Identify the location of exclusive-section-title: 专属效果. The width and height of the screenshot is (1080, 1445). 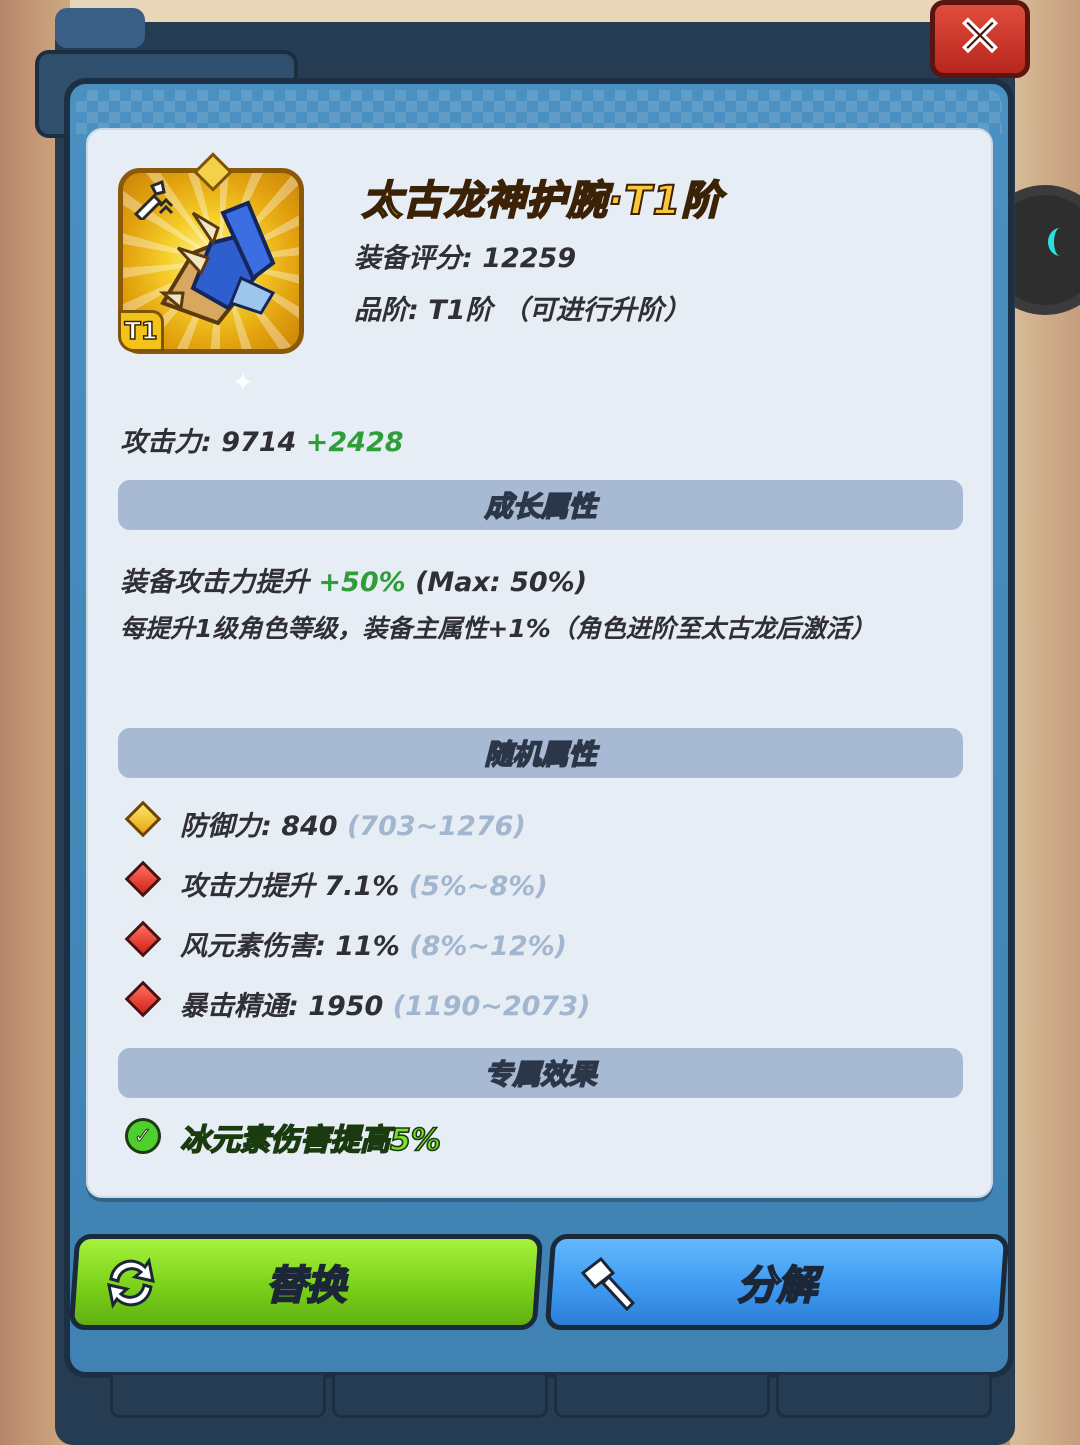
(541, 1074).